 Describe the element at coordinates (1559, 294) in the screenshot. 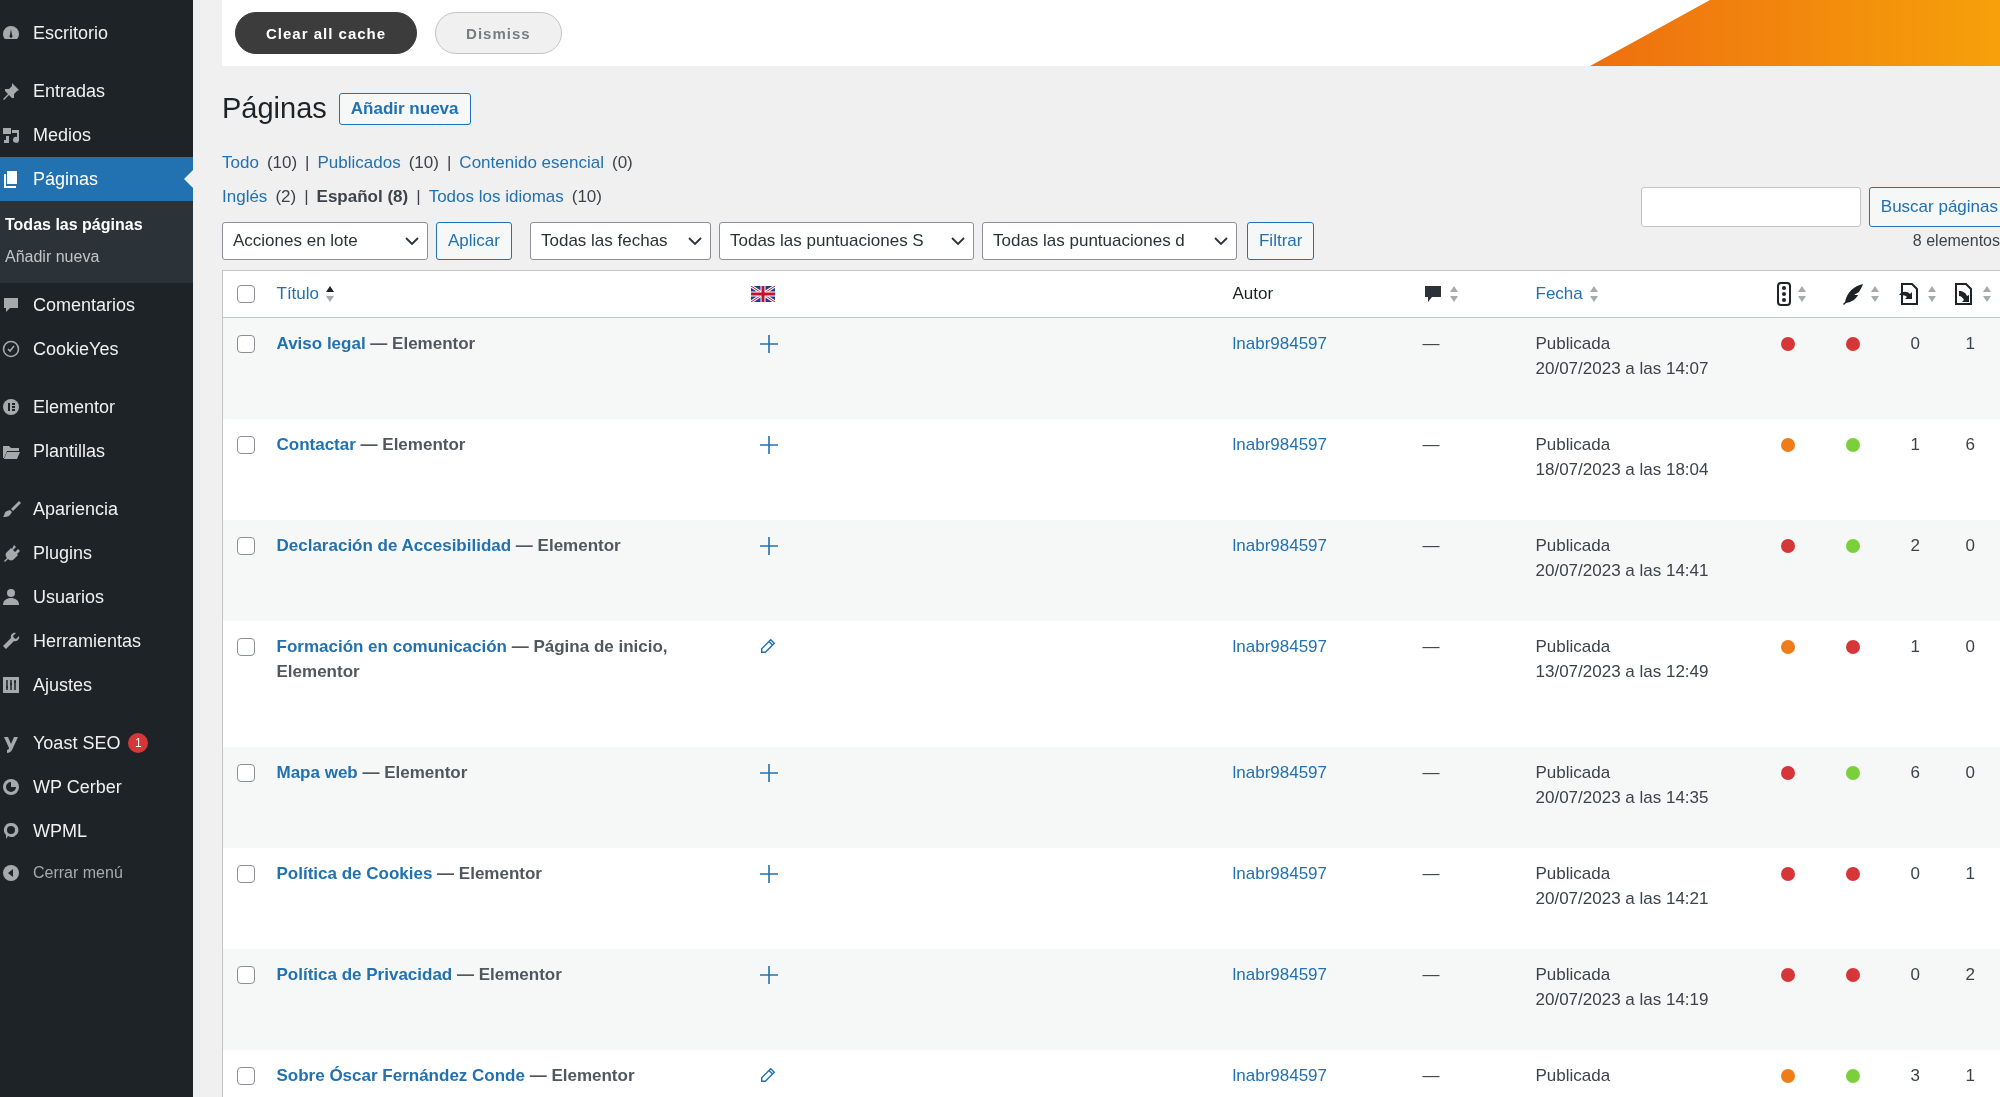

I see `column-header: Fecha` at that location.